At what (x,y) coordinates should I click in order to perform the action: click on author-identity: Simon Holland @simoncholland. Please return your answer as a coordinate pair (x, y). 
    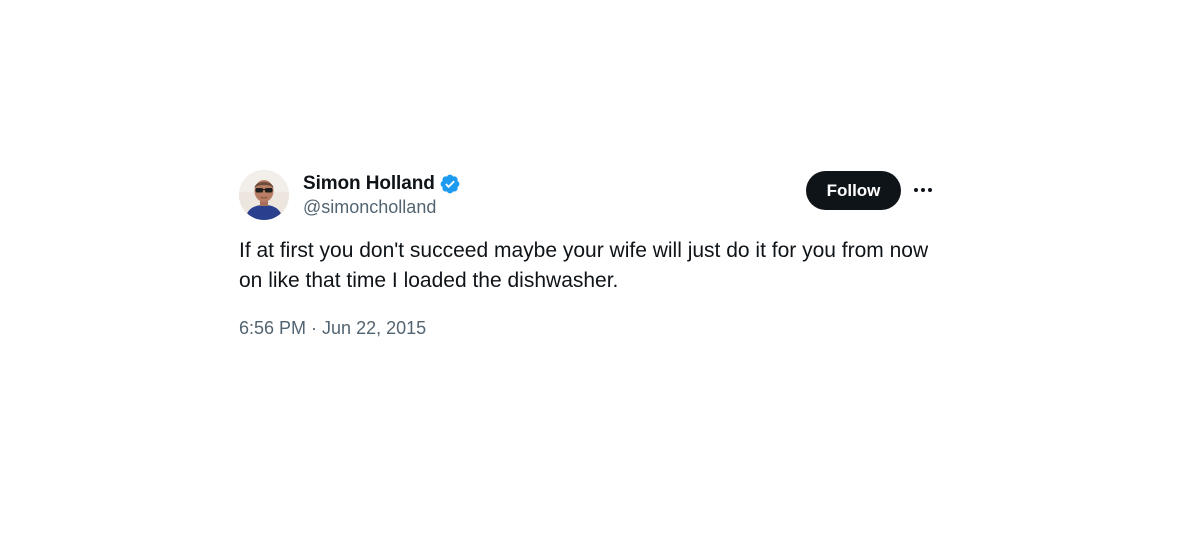
    Looking at the image, I should click on (382, 195).